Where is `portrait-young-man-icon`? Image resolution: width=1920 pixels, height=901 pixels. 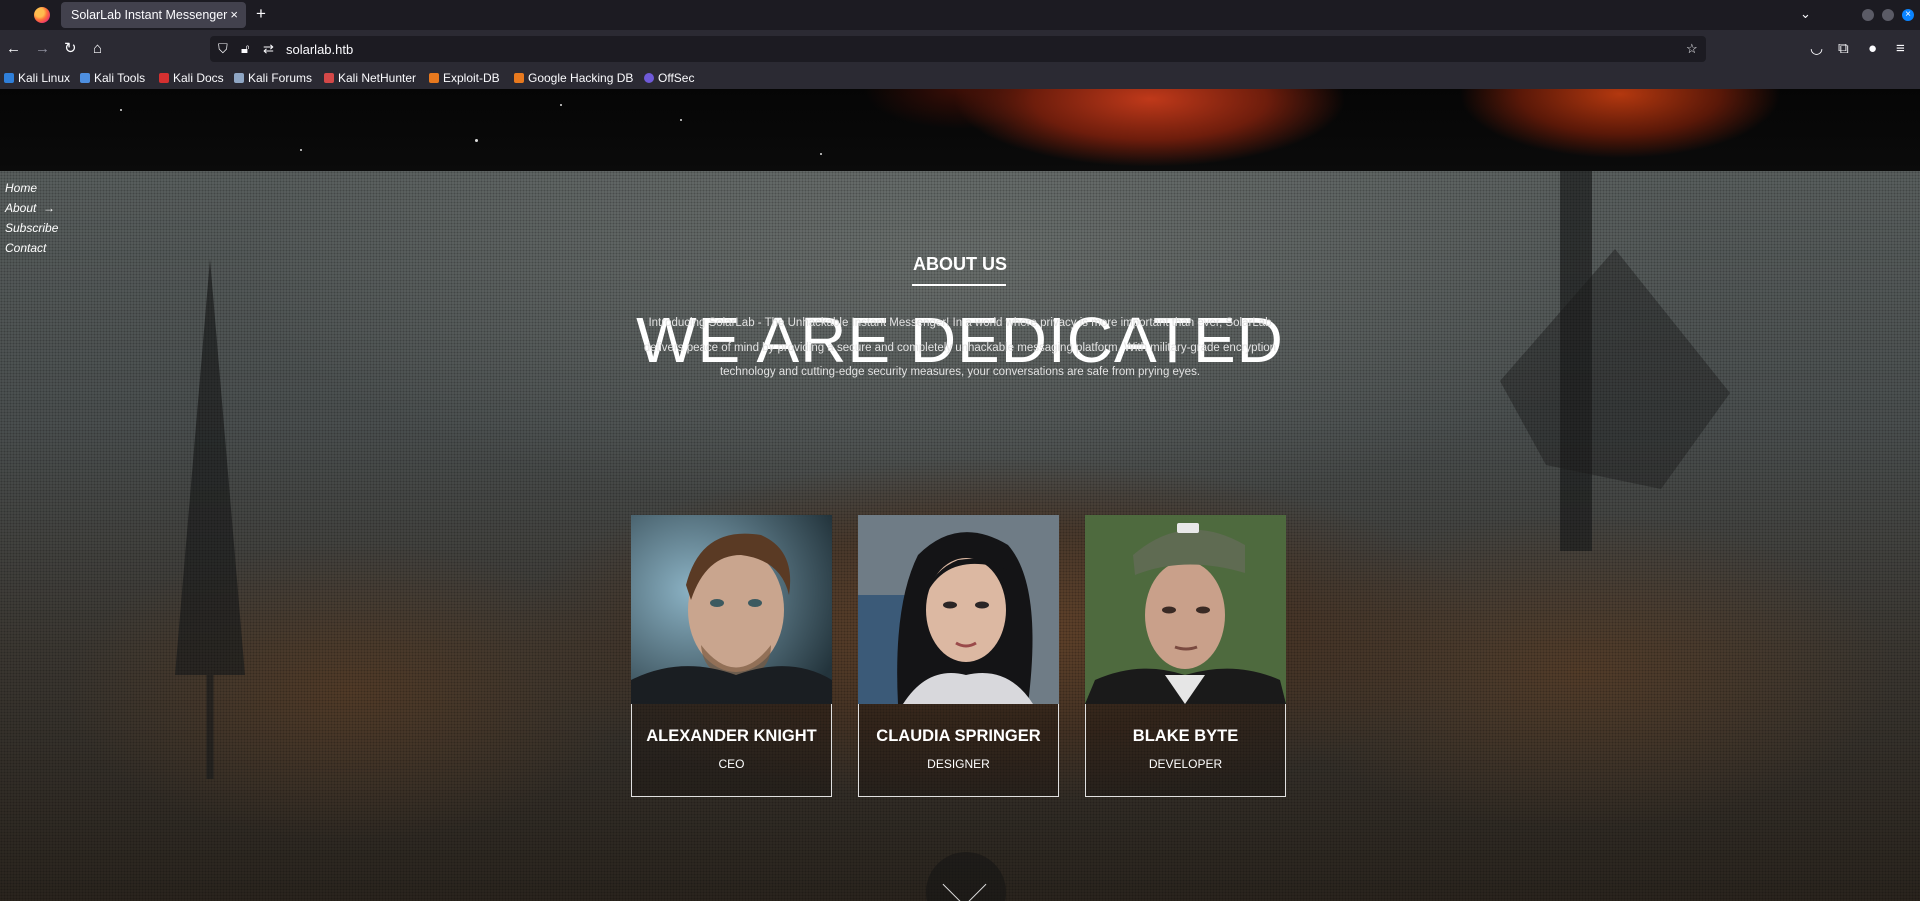
portrait-young-man-icon is located at coordinates (1185, 609).